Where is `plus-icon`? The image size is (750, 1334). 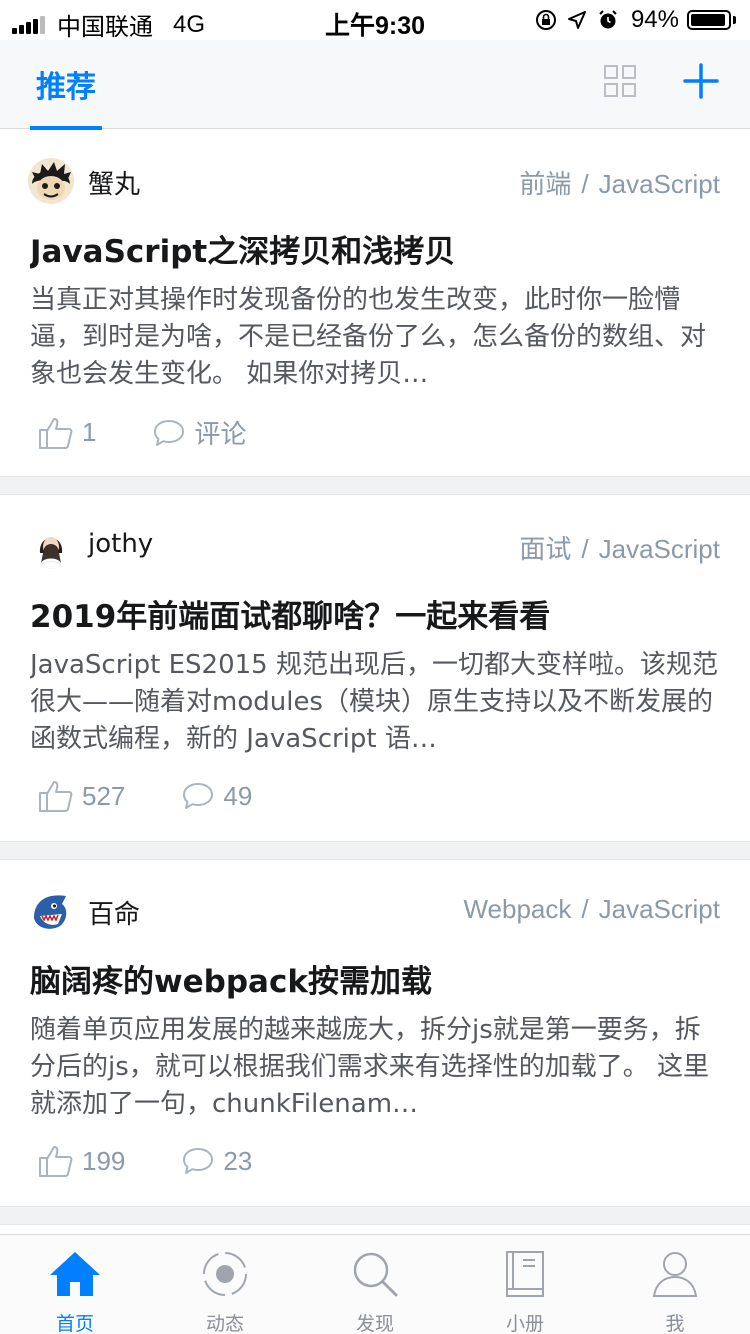 plus-icon is located at coordinates (701, 81).